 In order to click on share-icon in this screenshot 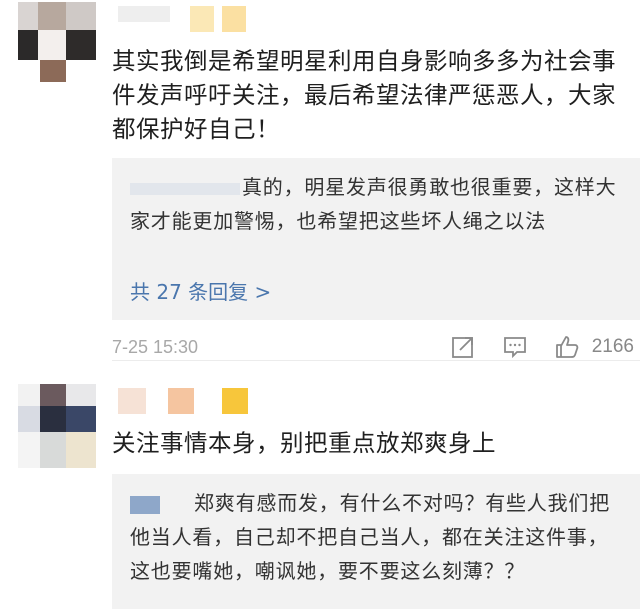, I will do `click(463, 347)`.